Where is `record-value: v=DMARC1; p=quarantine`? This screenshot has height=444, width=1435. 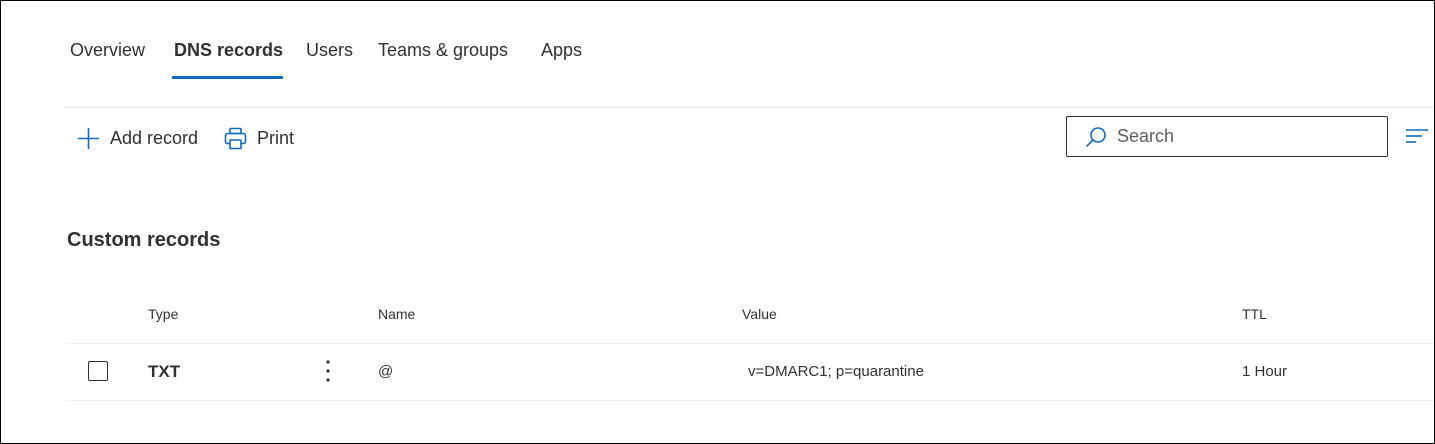
record-value: v=DMARC1; p=quarantine is located at coordinates (836, 371).